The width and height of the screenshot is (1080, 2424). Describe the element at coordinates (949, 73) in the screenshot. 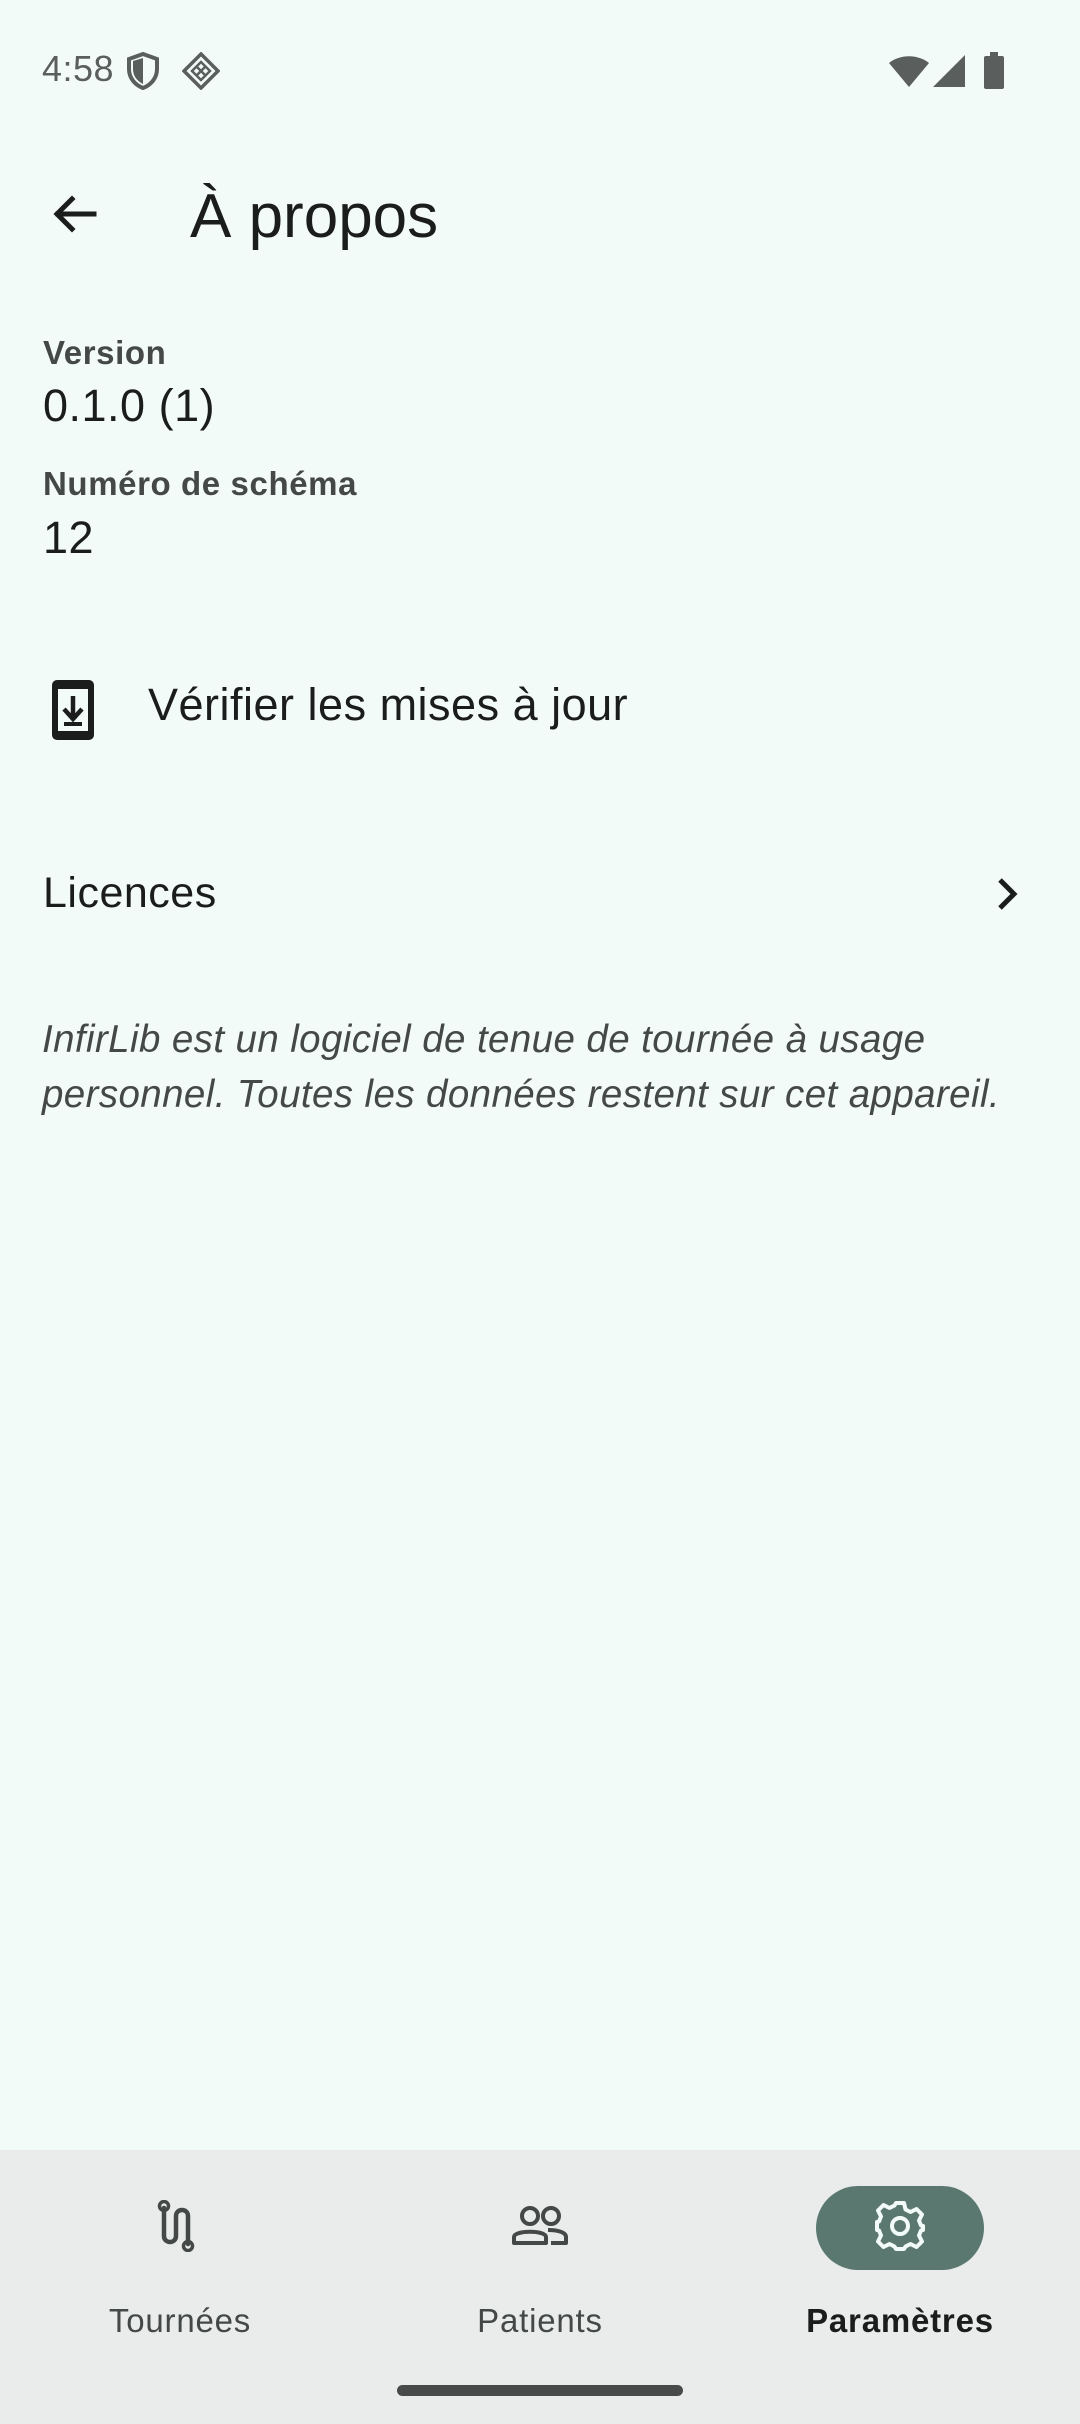

I see `cell-signal-icon` at that location.